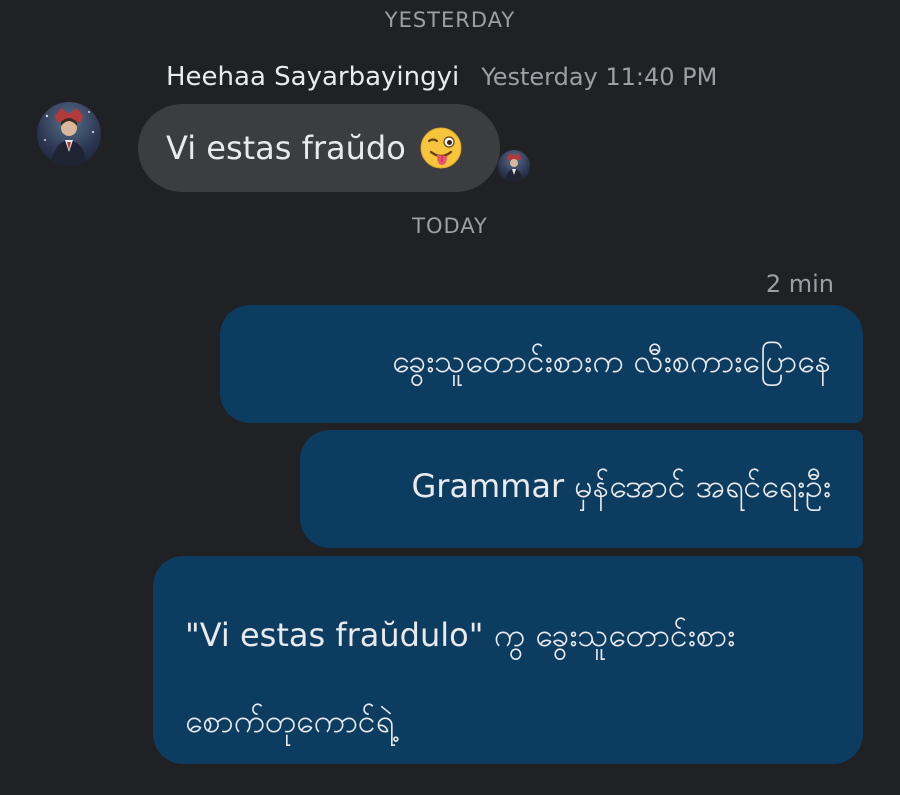 The height and width of the screenshot is (795, 900). Describe the element at coordinates (441, 148) in the screenshot. I see `winking-face-with-tongue-icon` at that location.